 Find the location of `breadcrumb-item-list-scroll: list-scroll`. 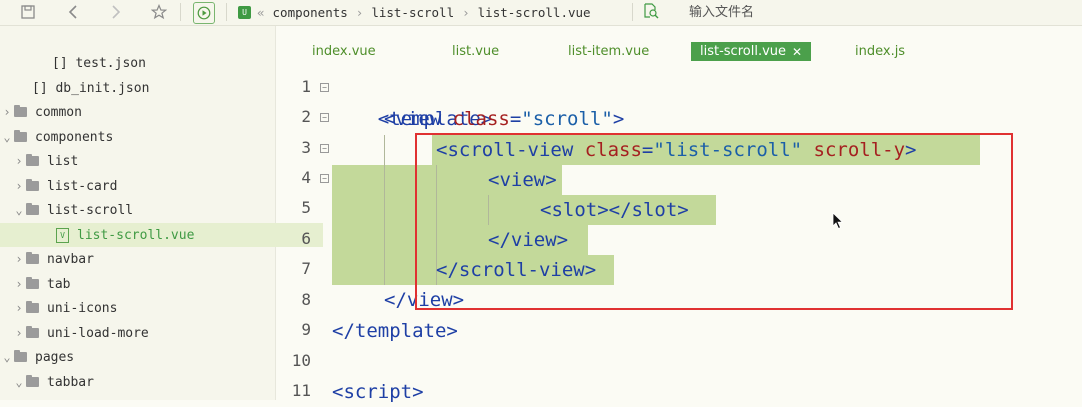

breadcrumb-item-list-scroll: list-scroll is located at coordinates (412, 12).